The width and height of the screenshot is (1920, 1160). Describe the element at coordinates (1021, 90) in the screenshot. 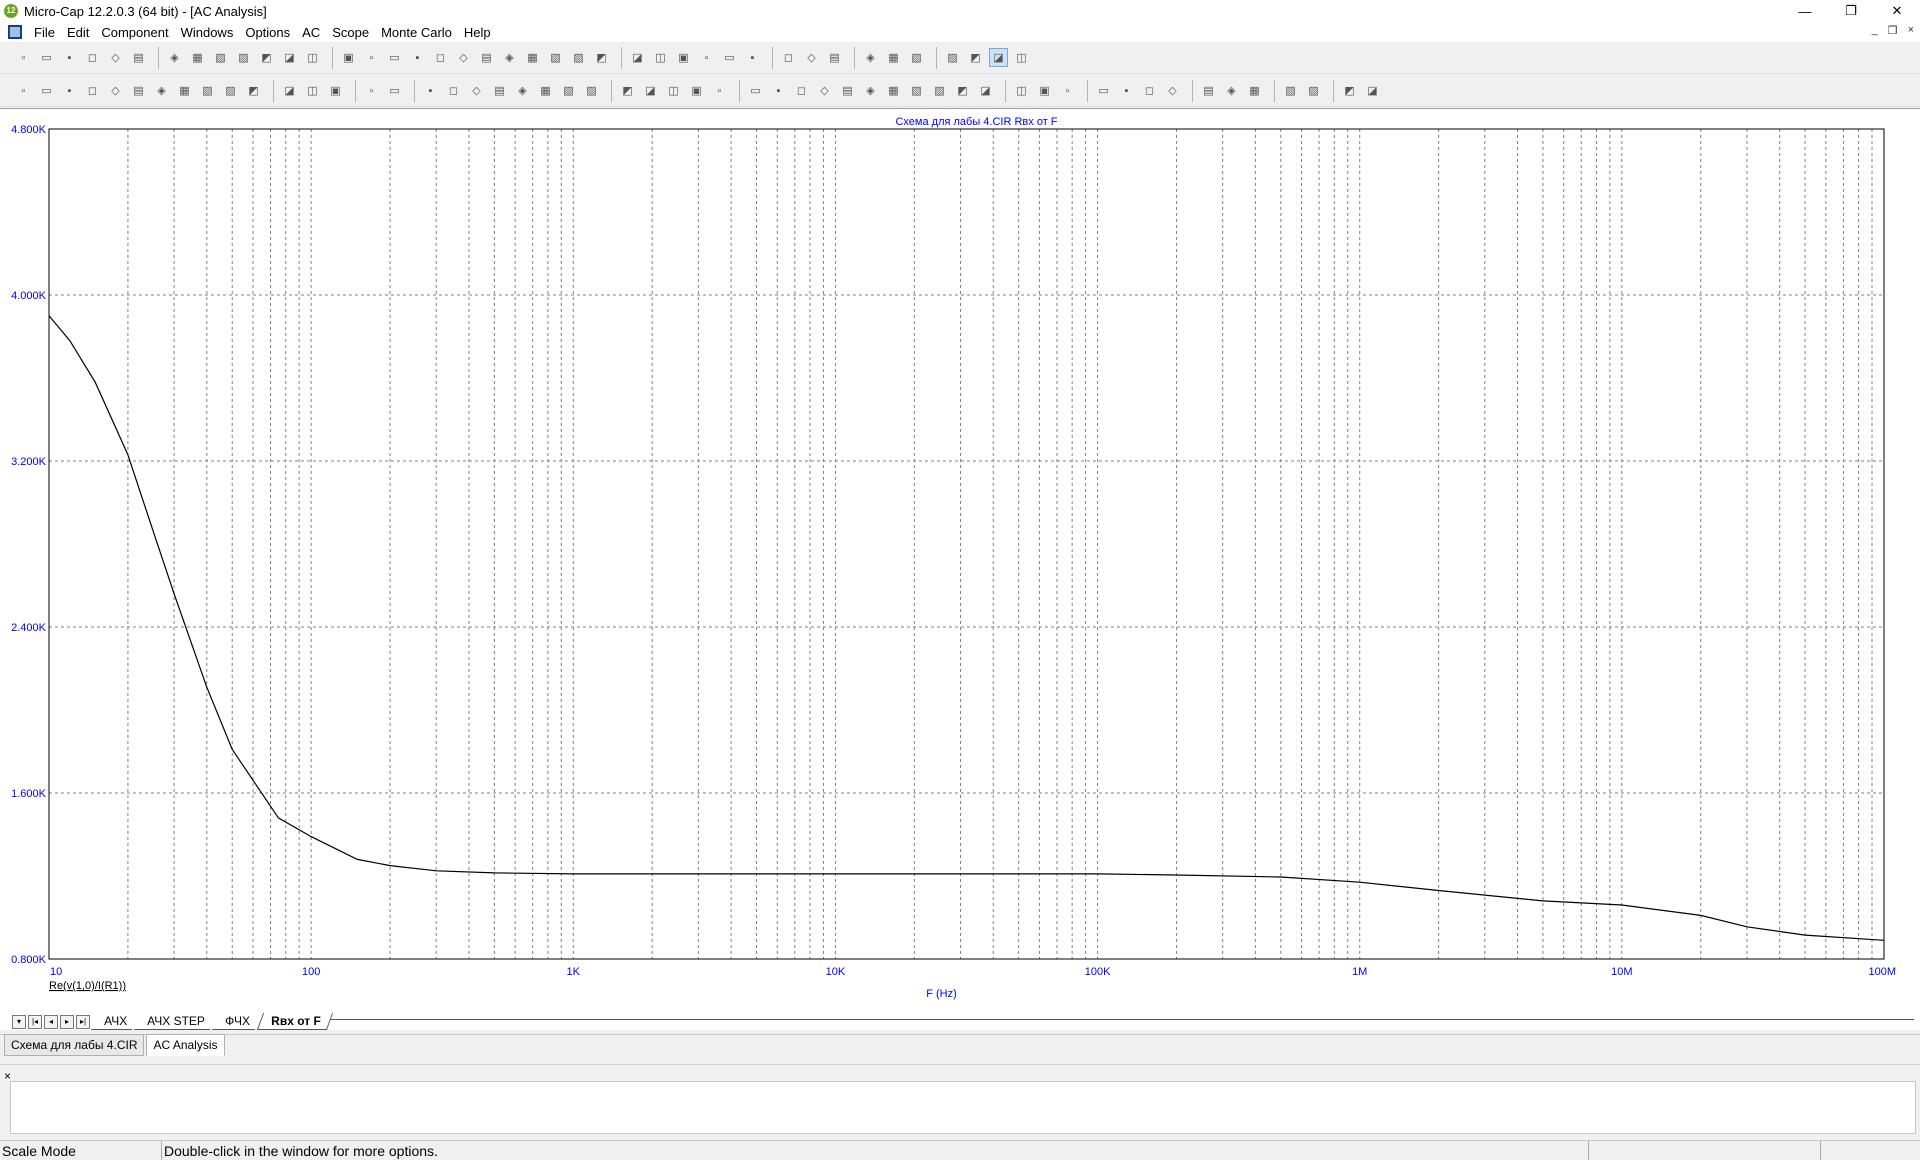

I see `tag-icon: ◫` at that location.